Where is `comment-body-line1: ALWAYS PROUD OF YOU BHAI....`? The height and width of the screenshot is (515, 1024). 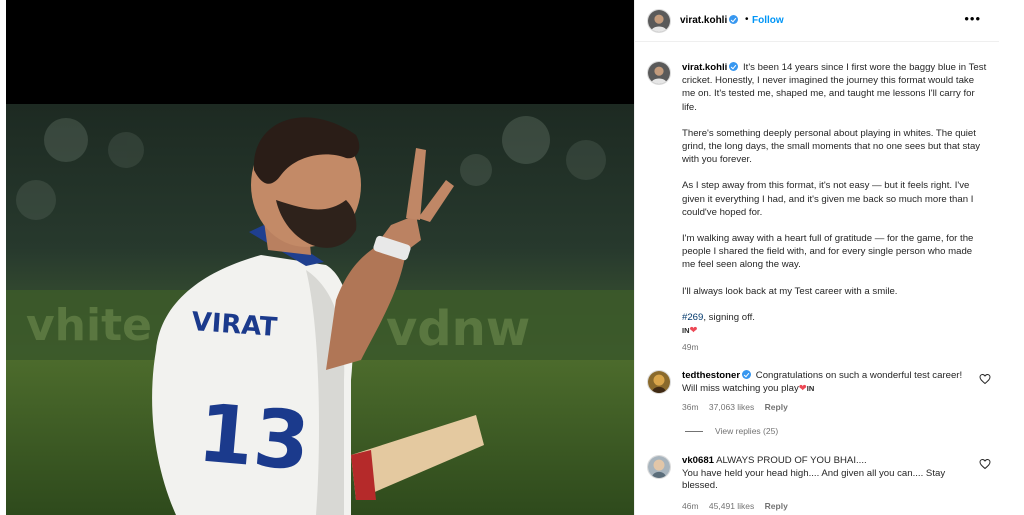
comment-body-line1: ALWAYS PROUD OF YOU BHAI.... is located at coordinates (791, 460).